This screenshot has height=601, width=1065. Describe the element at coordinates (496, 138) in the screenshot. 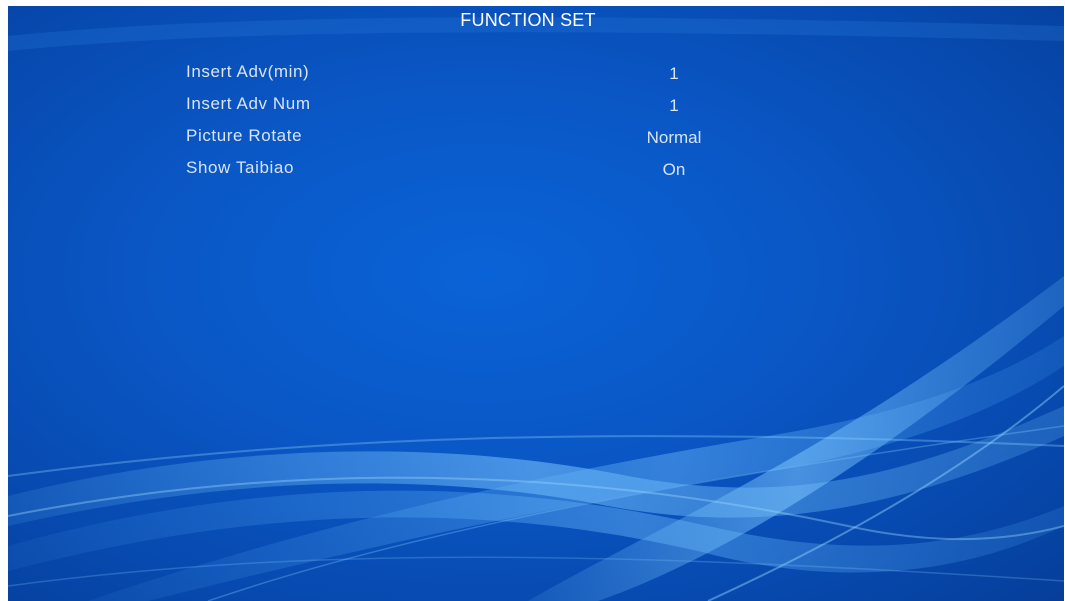

I see `menu-item-picture-rotate: Picture Rotate Normal` at that location.